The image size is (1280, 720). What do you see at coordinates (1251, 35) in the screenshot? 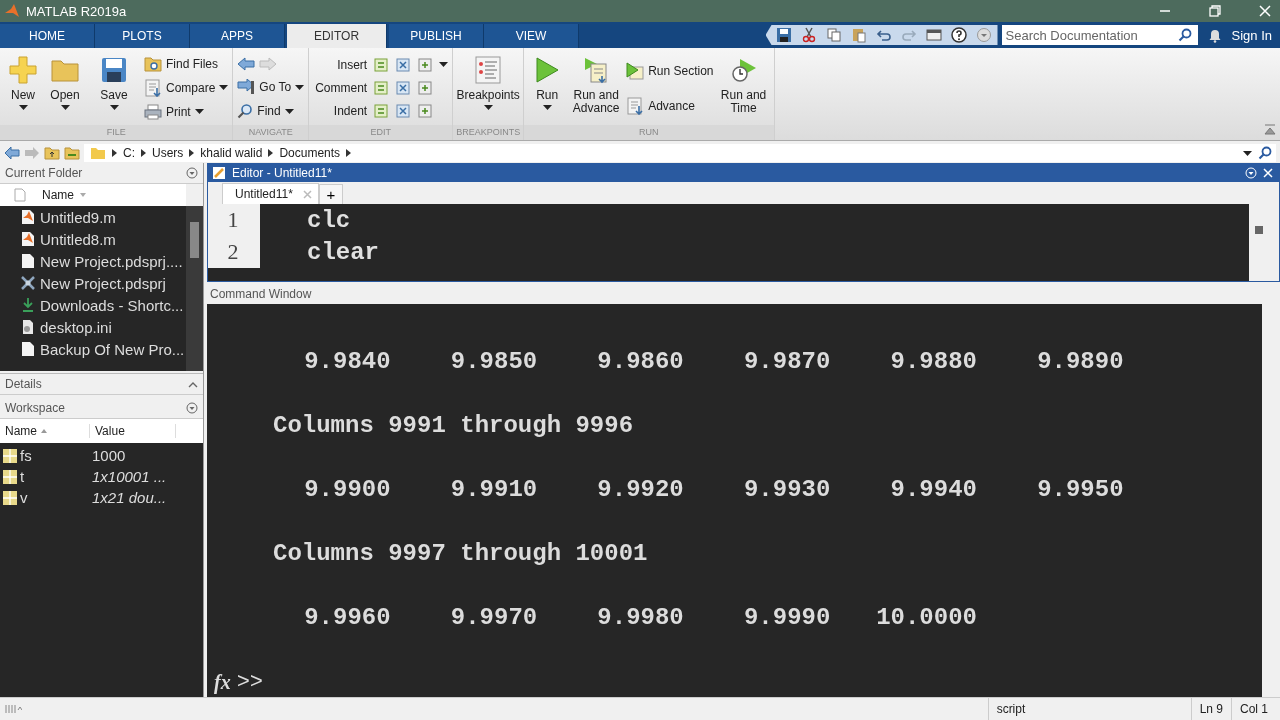
I see `sign-in-link: Sign In` at bounding box center [1251, 35].